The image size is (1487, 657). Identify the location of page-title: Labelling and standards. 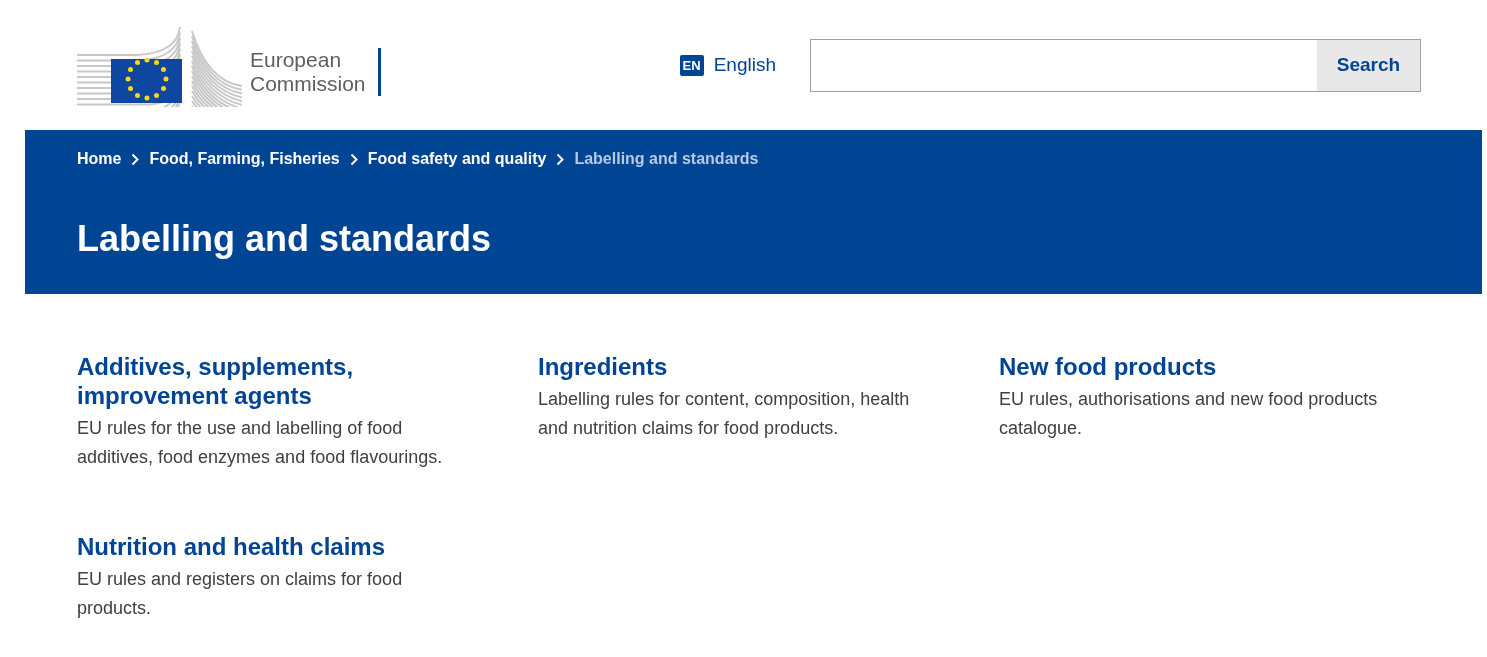
(285, 238).